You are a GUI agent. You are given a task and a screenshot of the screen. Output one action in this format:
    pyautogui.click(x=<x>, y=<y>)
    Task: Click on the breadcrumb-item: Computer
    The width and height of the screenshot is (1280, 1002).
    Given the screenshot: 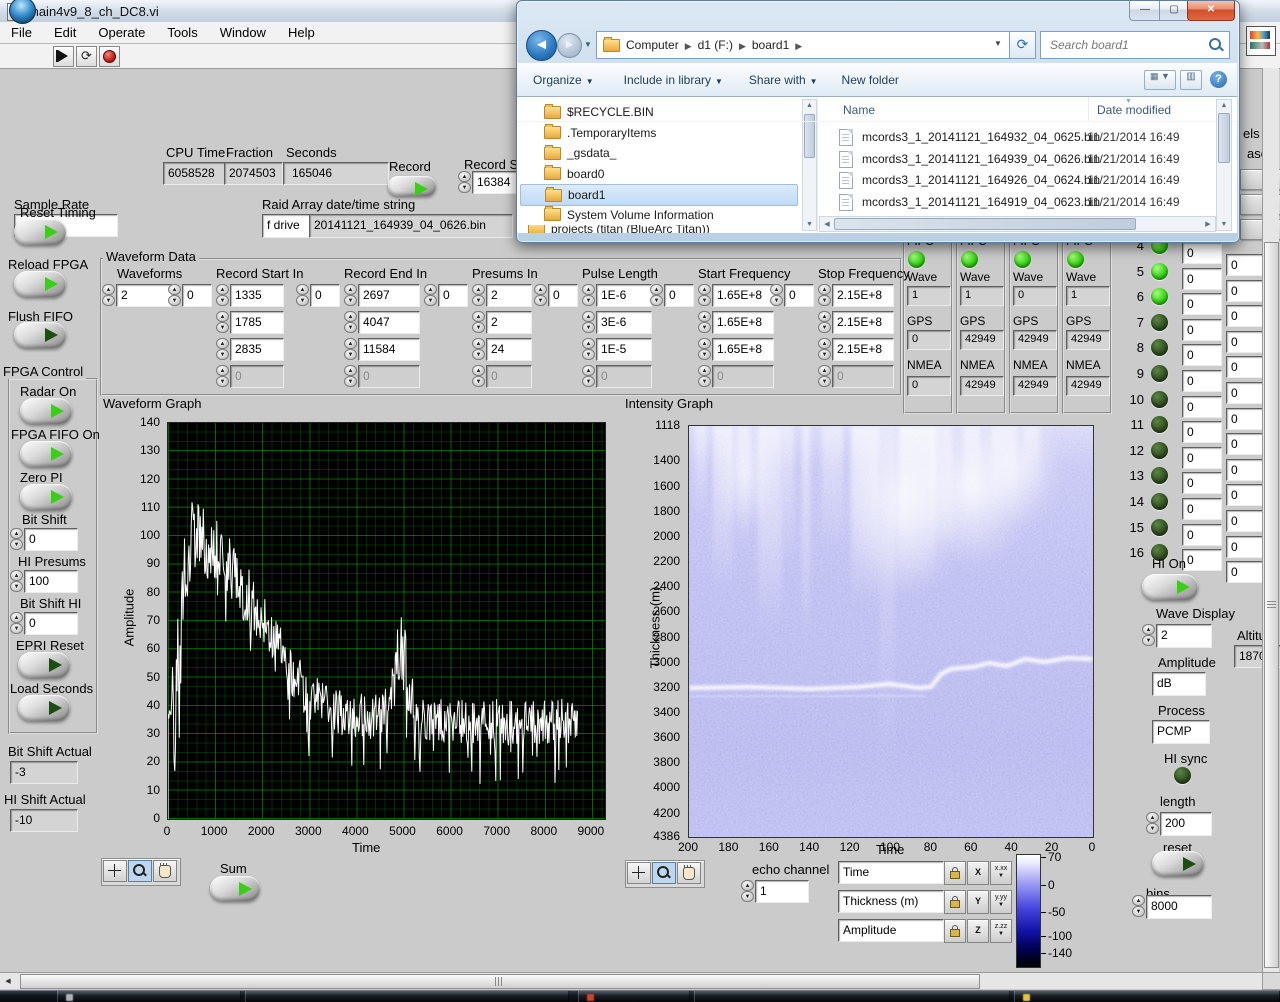 What is the action you would take?
    pyautogui.click(x=652, y=45)
    